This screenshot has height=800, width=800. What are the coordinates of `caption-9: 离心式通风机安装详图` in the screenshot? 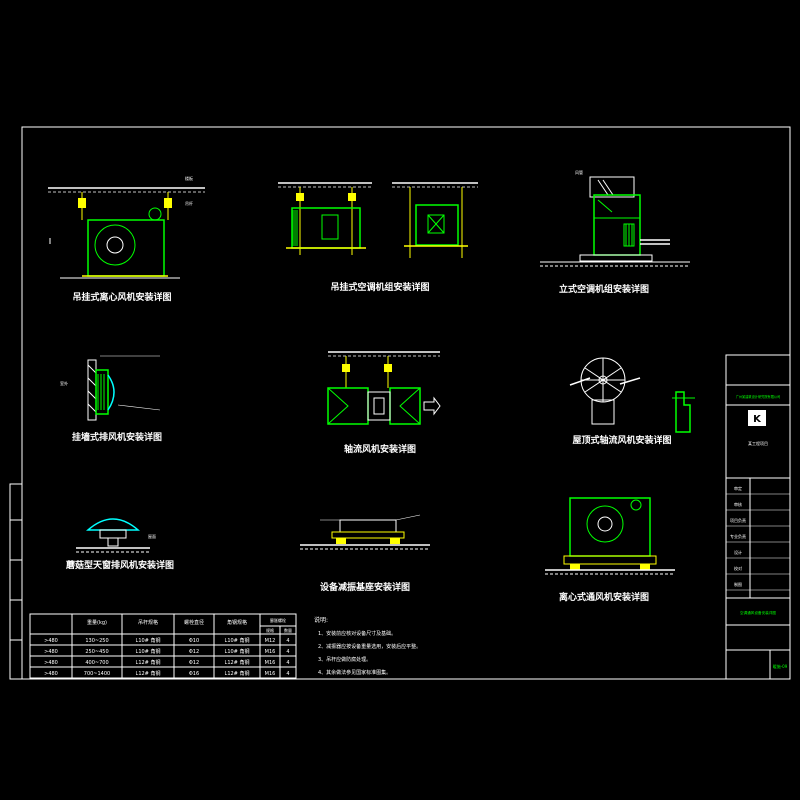 It's located at (604, 597).